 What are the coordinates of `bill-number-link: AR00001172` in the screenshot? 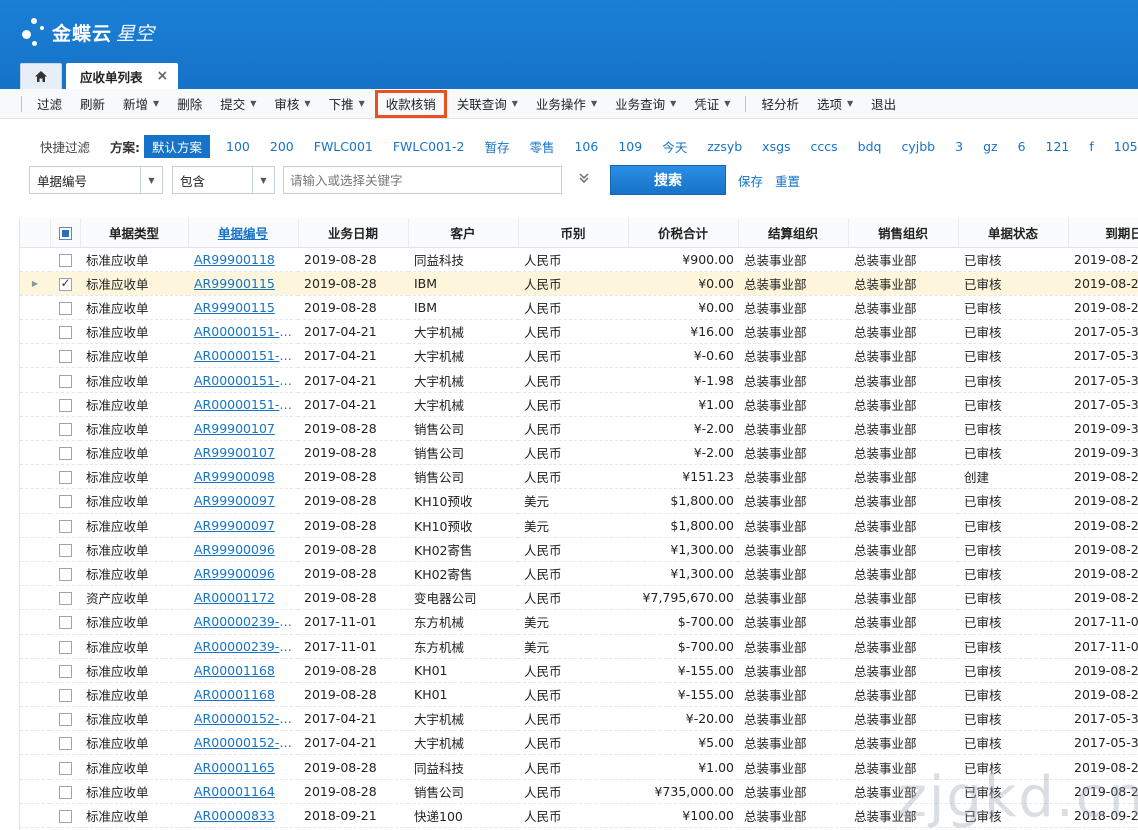 It's located at (243, 598).